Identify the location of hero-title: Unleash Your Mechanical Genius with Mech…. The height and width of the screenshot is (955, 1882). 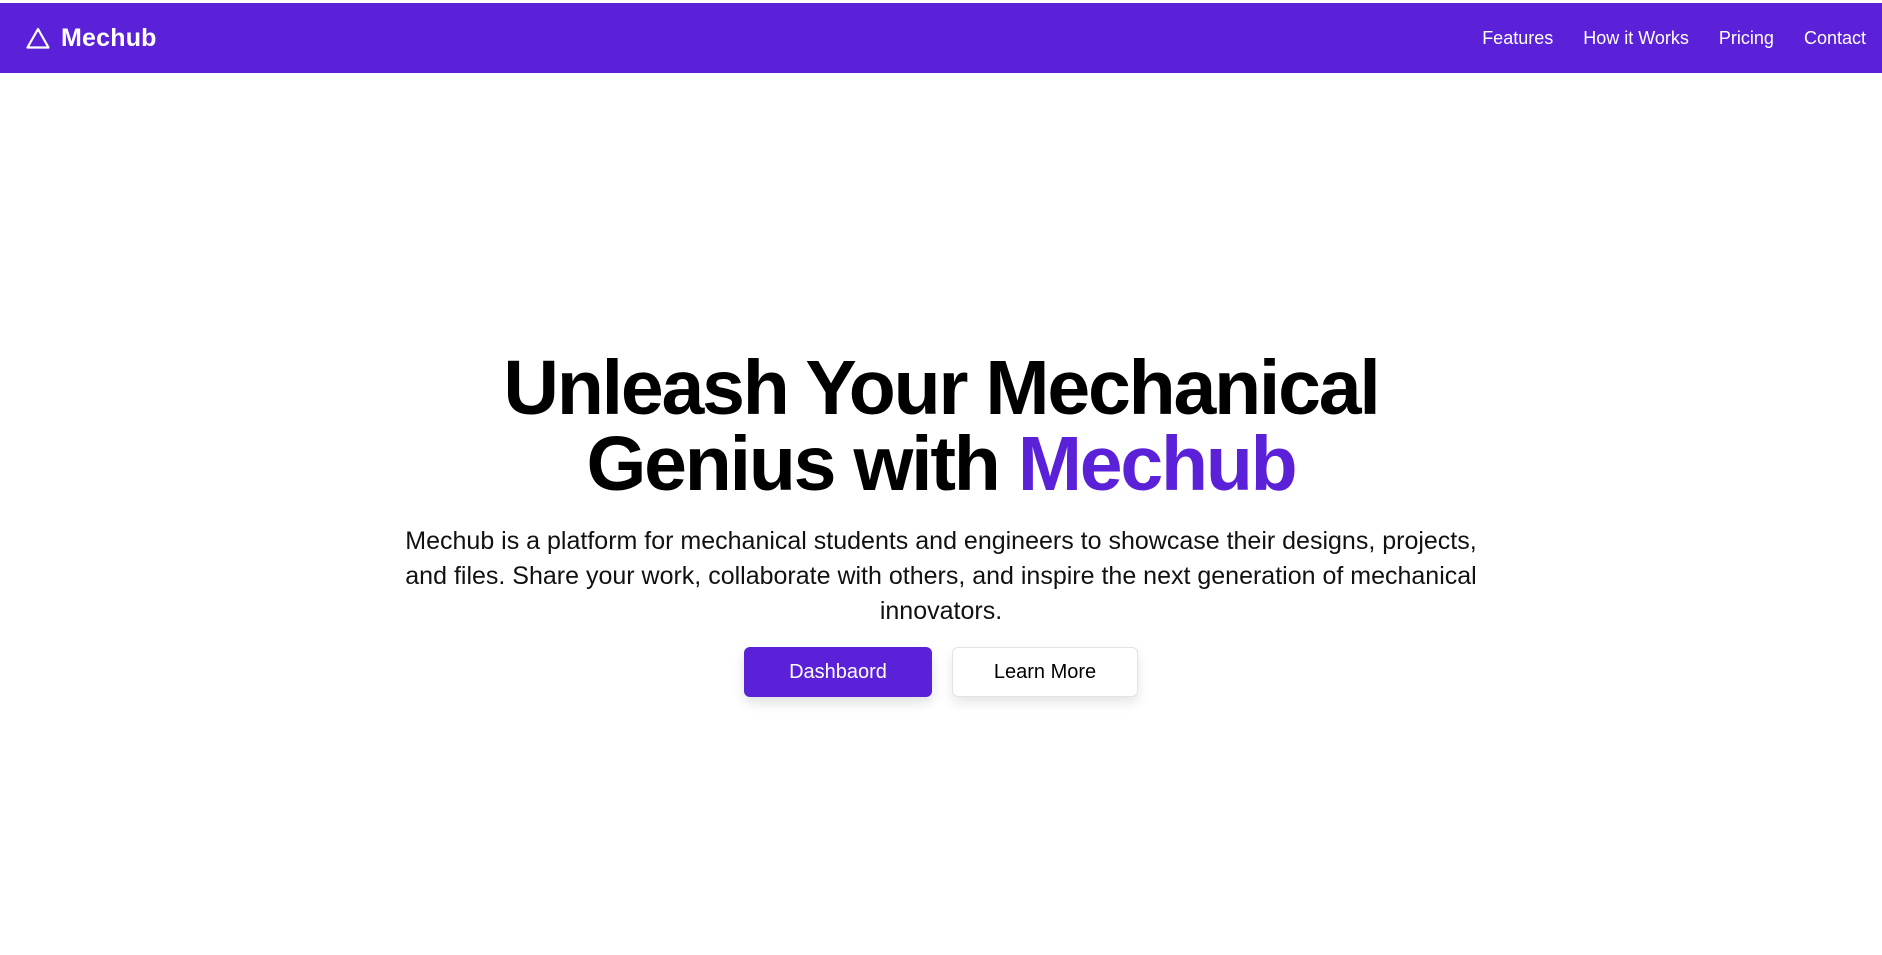
(941, 426).